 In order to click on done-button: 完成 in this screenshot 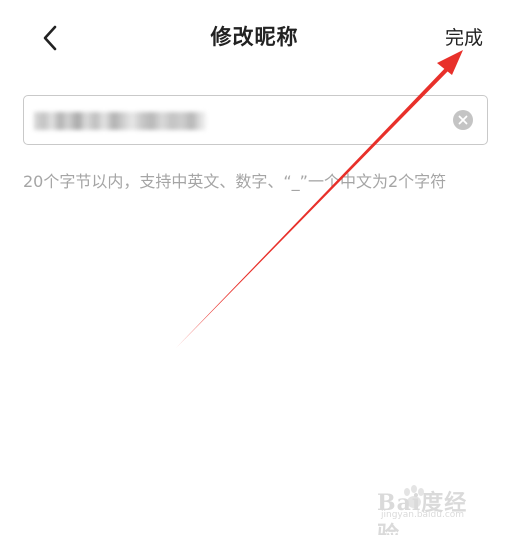, I will do `click(464, 38)`.